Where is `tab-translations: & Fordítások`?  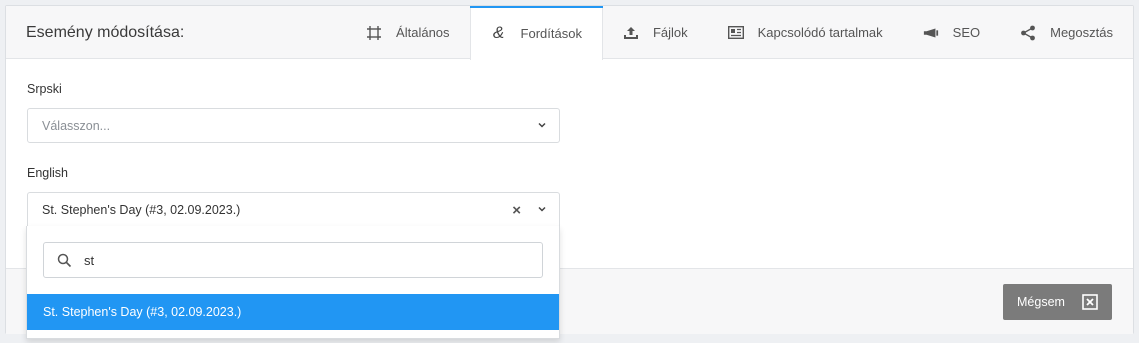 tab-translations: & Fordítások is located at coordinates (536, 33).